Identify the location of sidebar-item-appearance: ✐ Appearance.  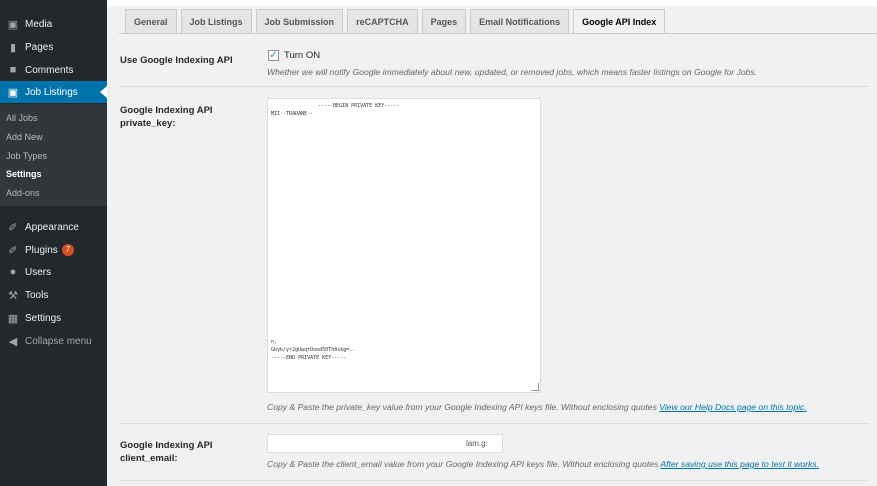
(53, 227).